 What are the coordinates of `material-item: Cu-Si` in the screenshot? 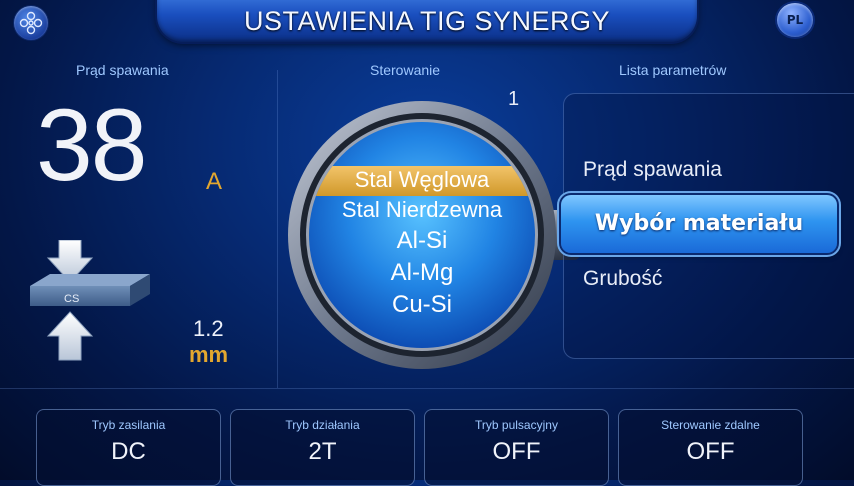 It's located at (422, 305).